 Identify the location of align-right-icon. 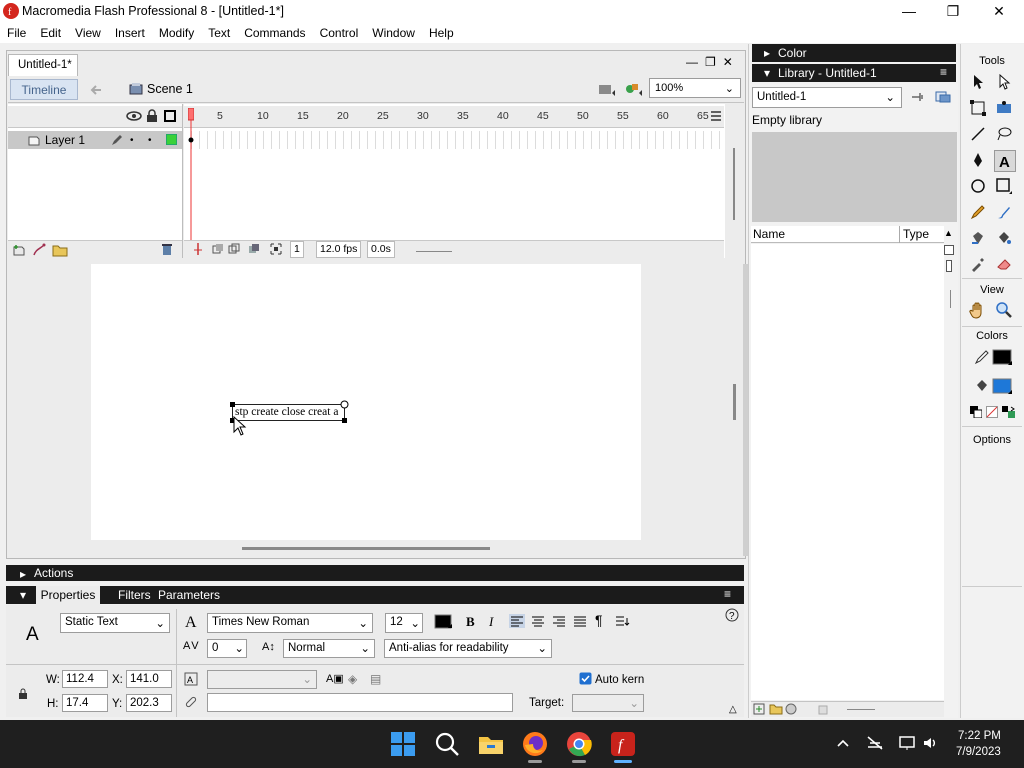
(559, 621).